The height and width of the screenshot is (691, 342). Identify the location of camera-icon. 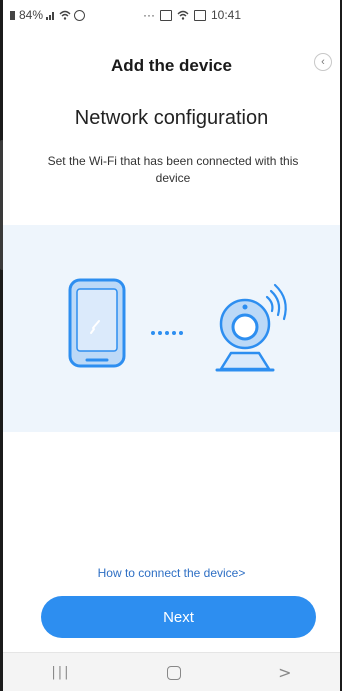
(251, 327).